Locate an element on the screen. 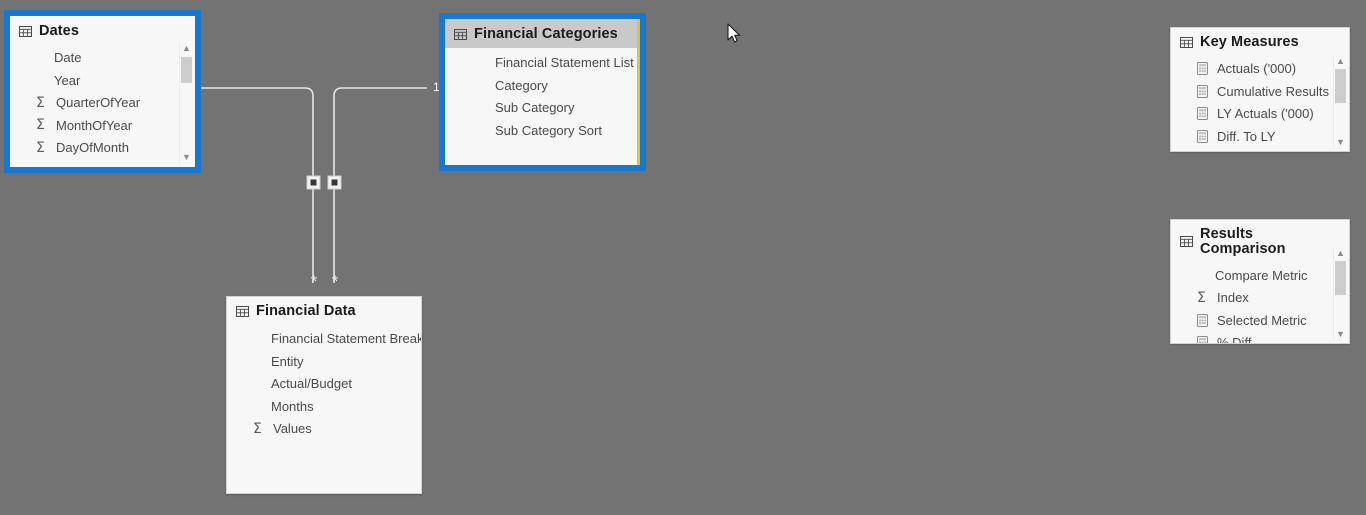 The image size is (1366, 515). field-label: Financial Statement List is located at coordinates (564, 63).